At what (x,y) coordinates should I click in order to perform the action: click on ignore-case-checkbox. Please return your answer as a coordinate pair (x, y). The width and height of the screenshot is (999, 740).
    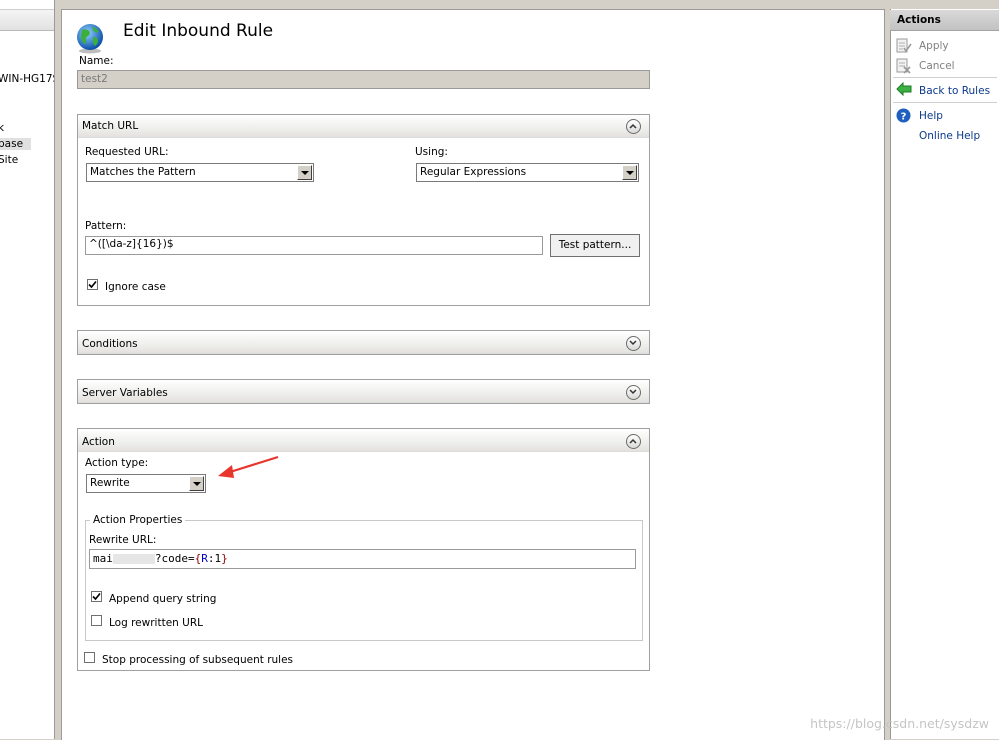
    Looking at the image, I should click on (92, 284).